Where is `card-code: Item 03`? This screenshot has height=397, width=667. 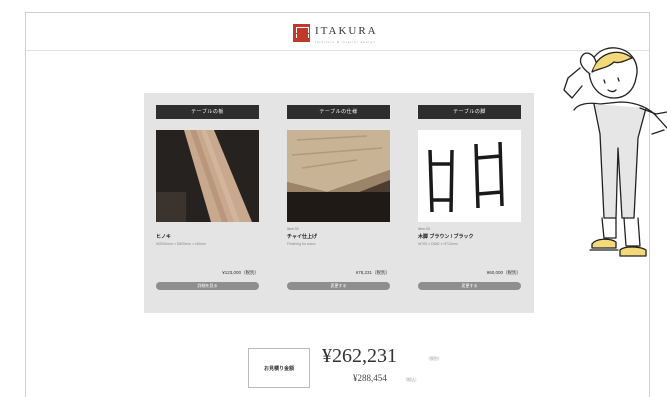 card-code: Item 03 is located at coordinates (424, 229).